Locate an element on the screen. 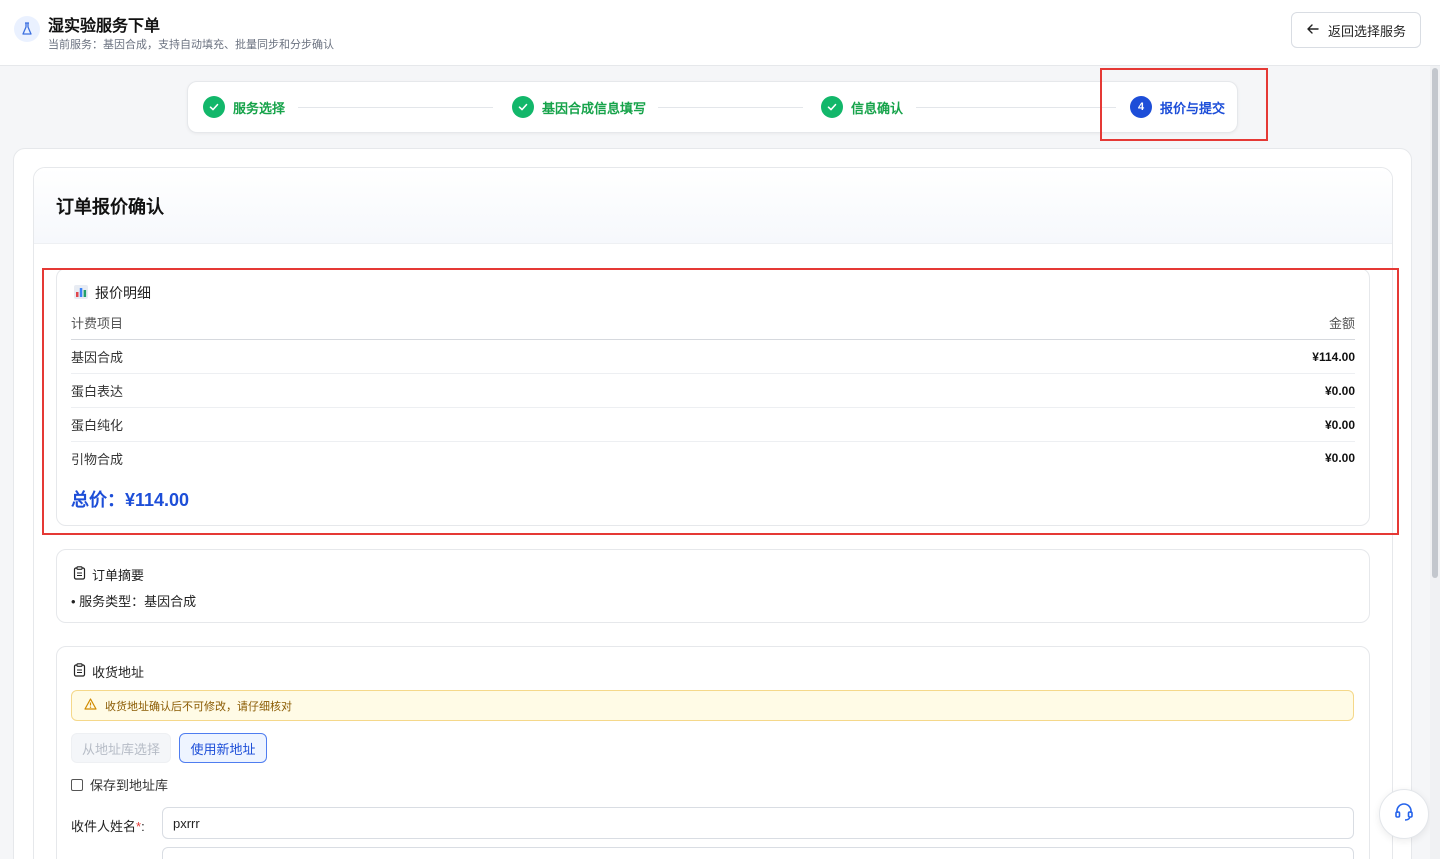 This screenshot has width=1440, height=859. step-label: 信息确认 is located at coordinates (877, 108).